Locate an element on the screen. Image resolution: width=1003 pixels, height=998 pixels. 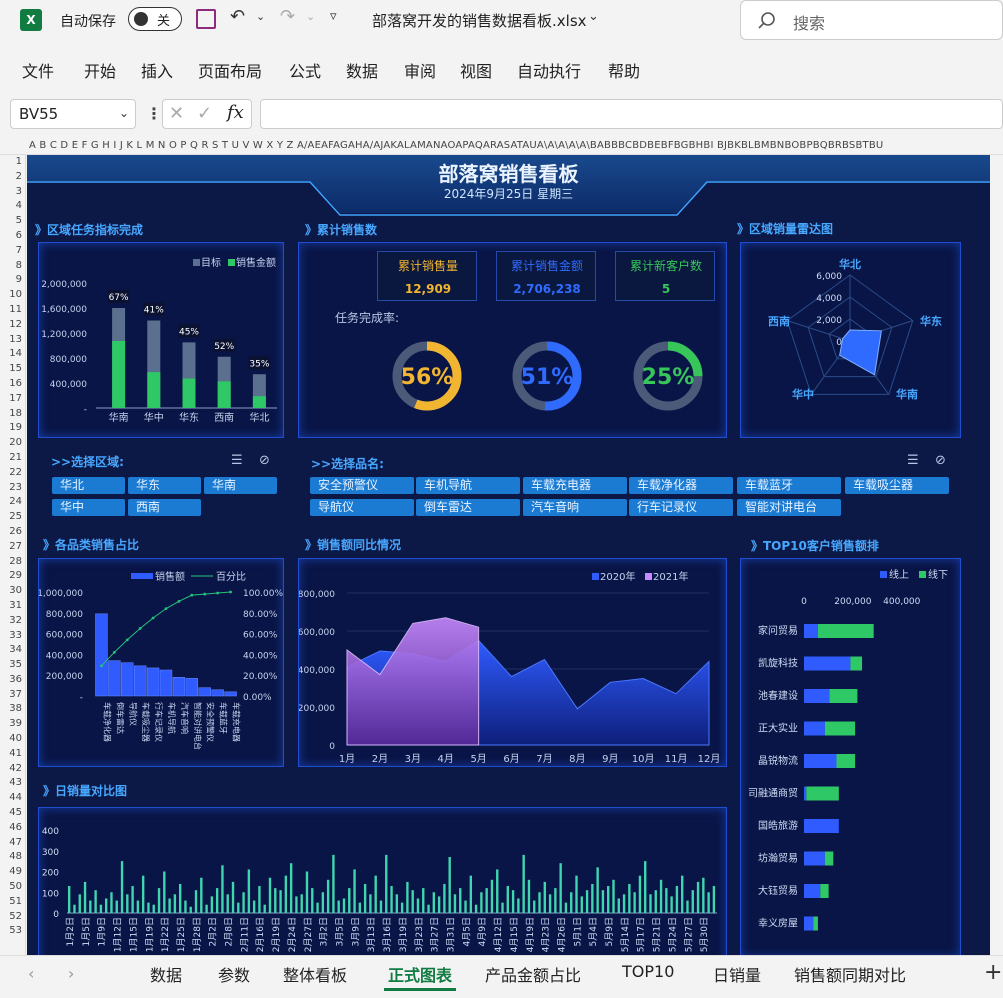
x-tick-label: 华中 is located at coordinates (154, 417).